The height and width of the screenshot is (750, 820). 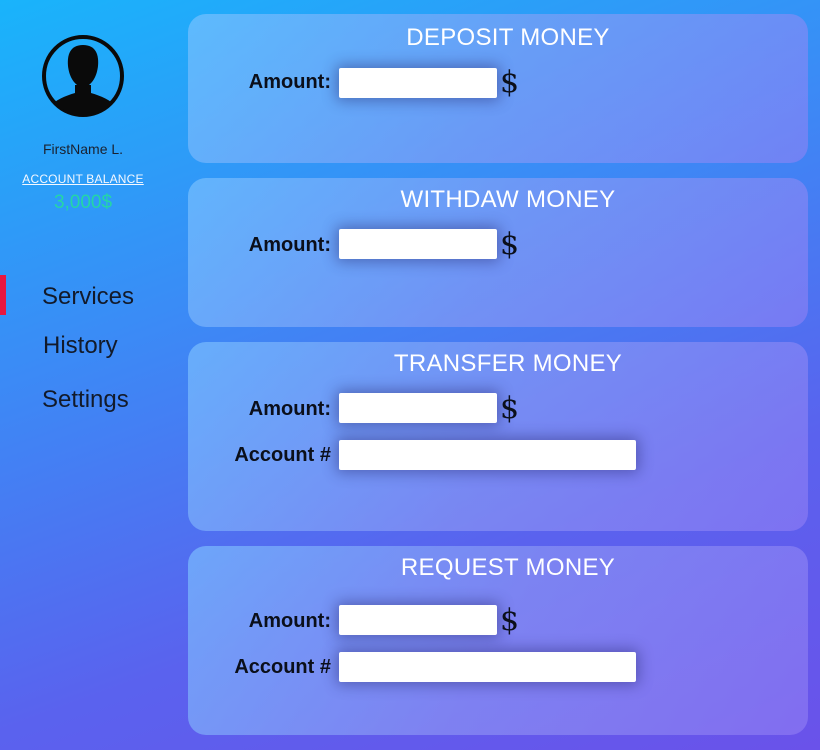 What do you see at coordinates (508, 363) in the screenshot?
I see `transfer-title: TRANSFER MONEY` at bounding box center [508, 363].